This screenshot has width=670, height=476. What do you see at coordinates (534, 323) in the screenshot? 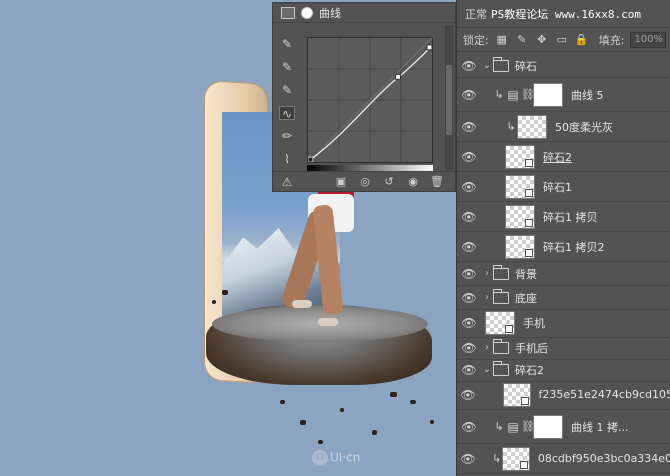
I see `layer-name: 手机` at bounding box center [534, 323].